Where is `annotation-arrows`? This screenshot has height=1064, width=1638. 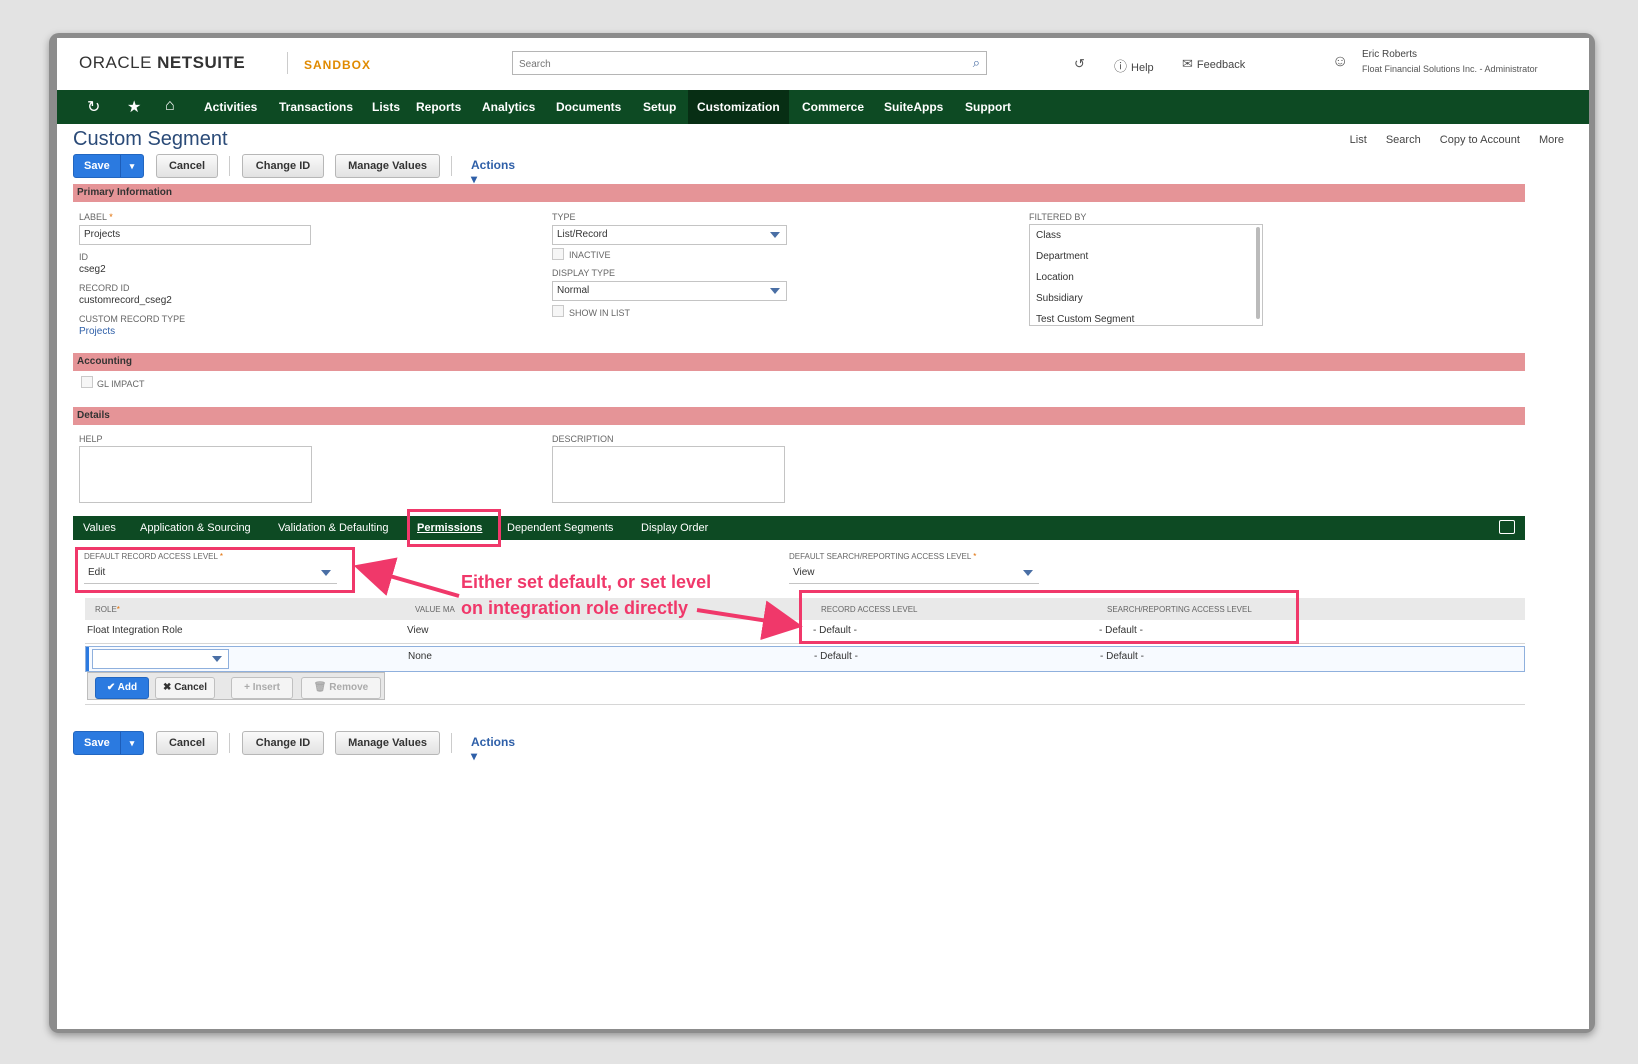
annotation-arrows is located at coordinates (578, 599).